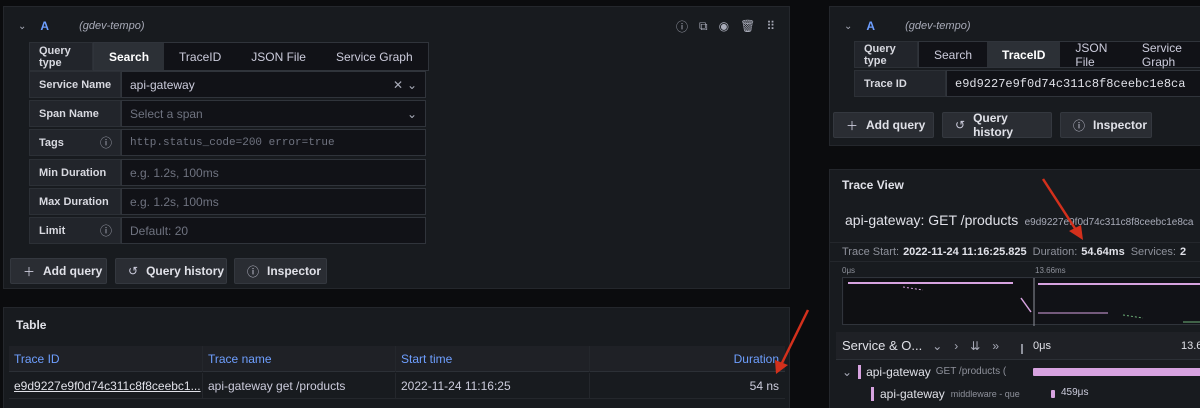  Describe the element at coordinates (493, 359) in the screenshot. I see `col-start-time: Start time` at that location.